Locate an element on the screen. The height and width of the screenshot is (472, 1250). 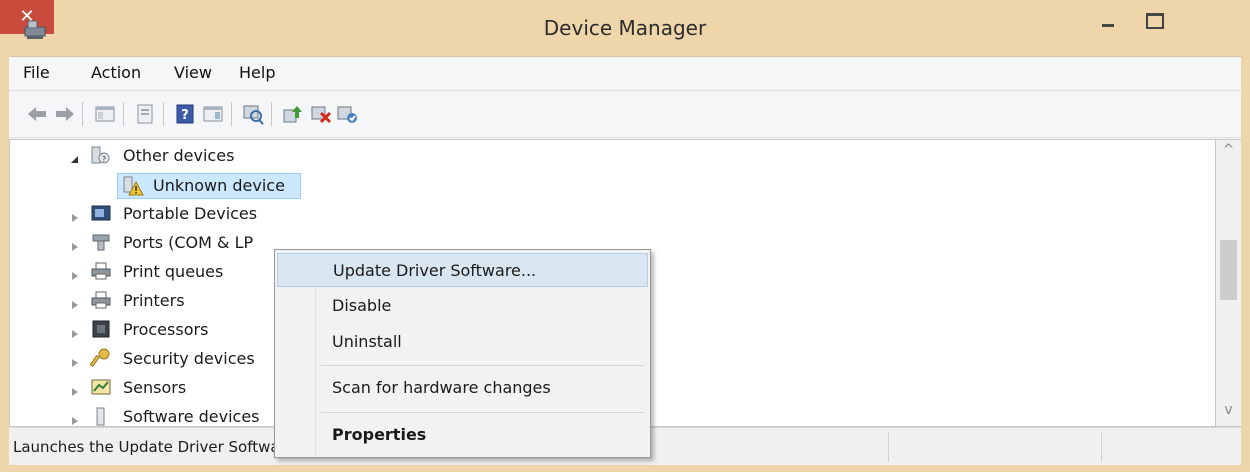
back-arrow-icon is located at coordinates (37, 114).